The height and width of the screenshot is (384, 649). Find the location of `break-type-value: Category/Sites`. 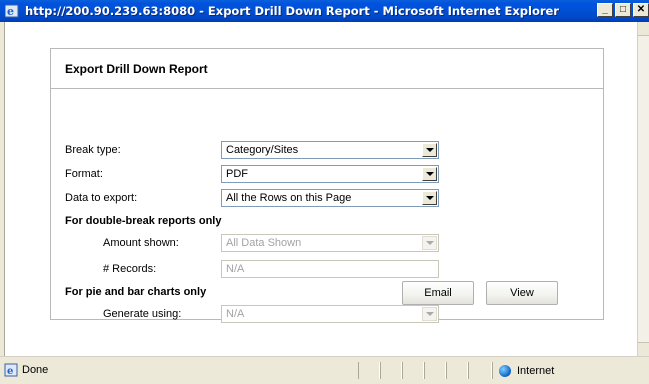

break-type-value: Category/Sites is located at coordinates (262, 150).